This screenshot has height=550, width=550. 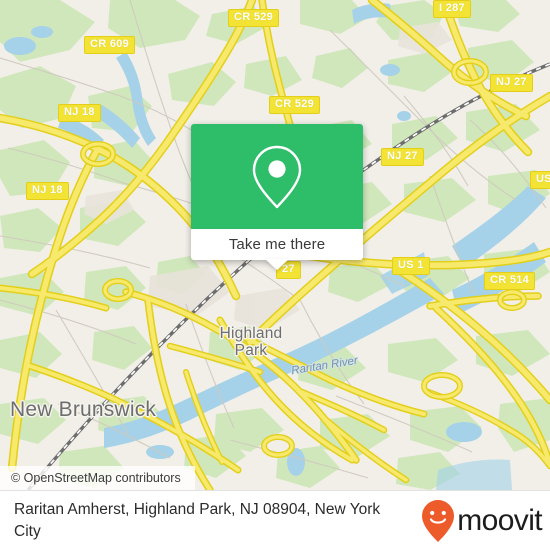 I want to click on destination-popup-card: Take me there, so click(x=277, y=197).